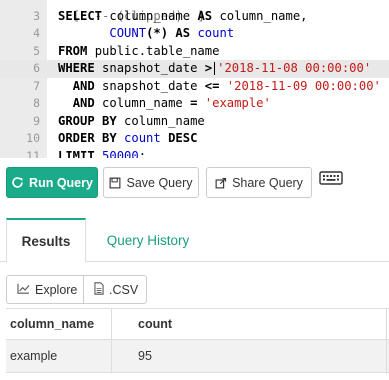  What do you see at coordinates (36, 15) in the screenshot?
I see `line-number: 3` at bounding box center [36, 15].